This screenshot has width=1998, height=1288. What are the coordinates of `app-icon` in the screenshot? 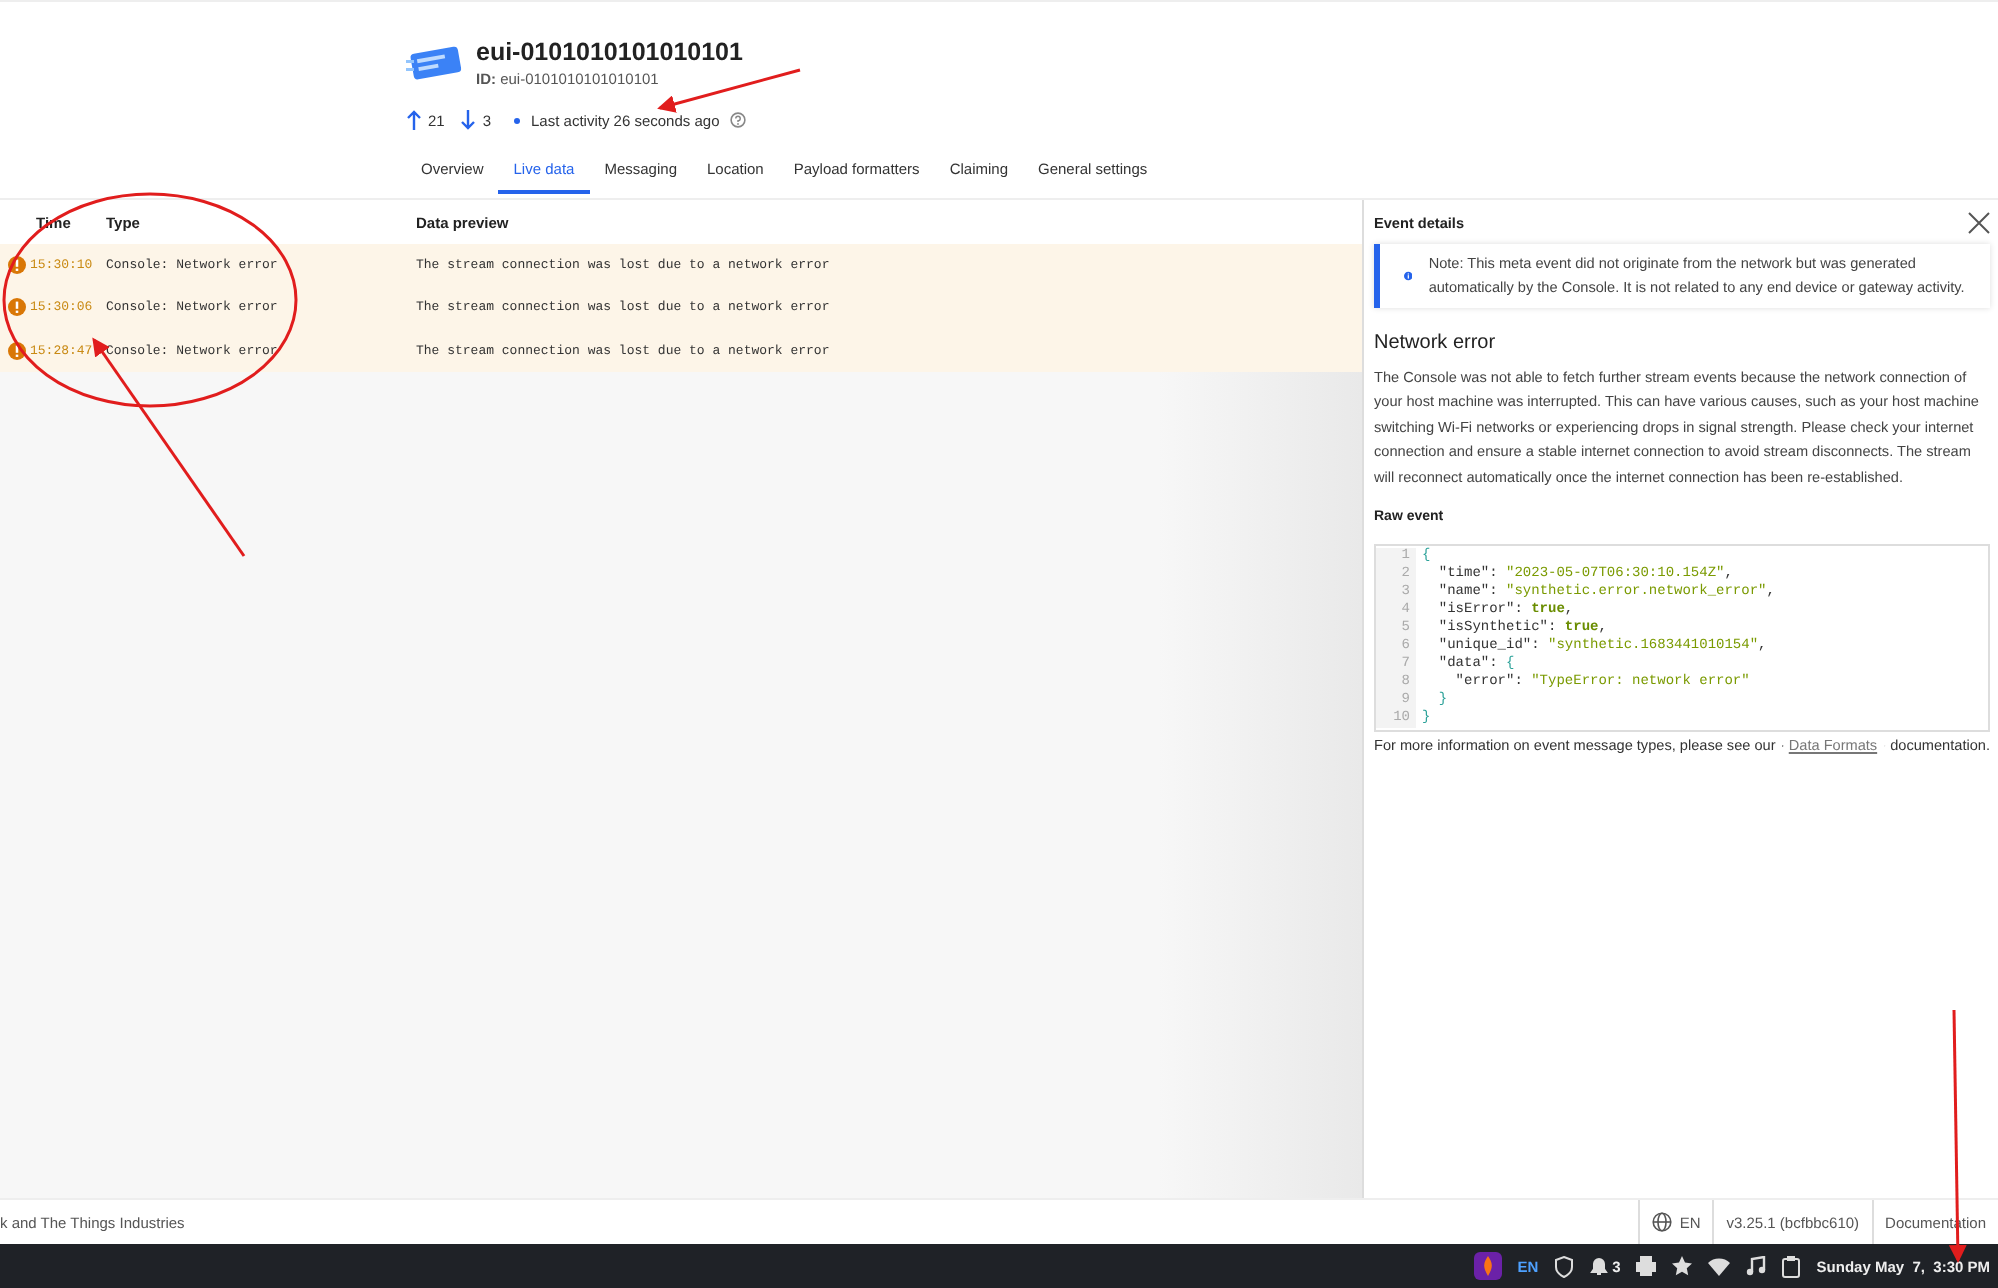 It's located at (1487, 1266).